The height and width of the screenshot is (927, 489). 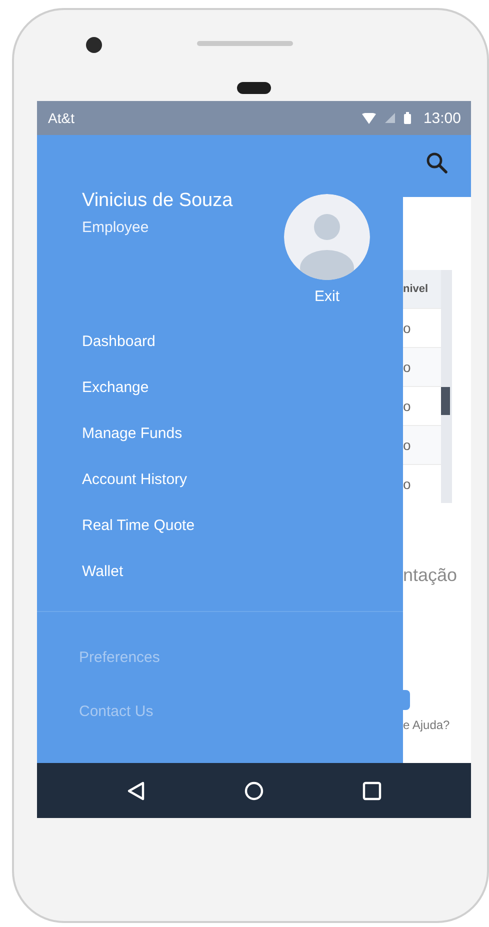 I want to click on user-name: Vinicius de Souza, so click(x=158, y=201).